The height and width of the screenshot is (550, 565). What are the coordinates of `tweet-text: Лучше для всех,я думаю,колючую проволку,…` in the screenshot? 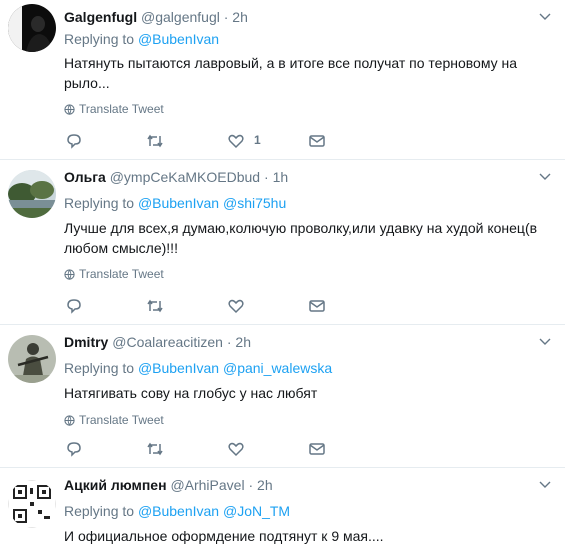 It's located at (301, 238).